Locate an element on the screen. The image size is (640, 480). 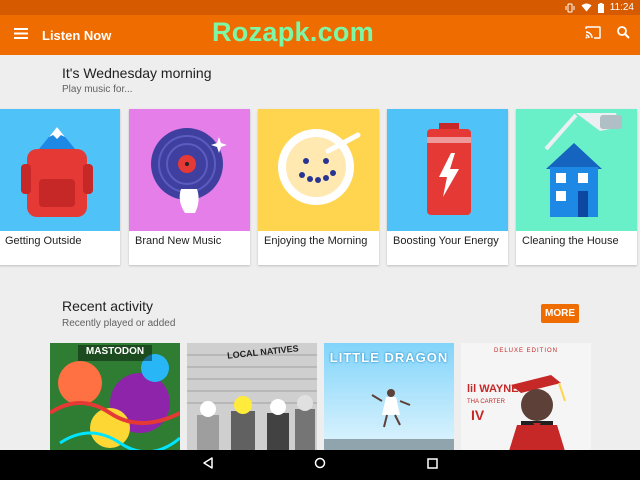
hamburger-icon is located at coordinates (21, 35).